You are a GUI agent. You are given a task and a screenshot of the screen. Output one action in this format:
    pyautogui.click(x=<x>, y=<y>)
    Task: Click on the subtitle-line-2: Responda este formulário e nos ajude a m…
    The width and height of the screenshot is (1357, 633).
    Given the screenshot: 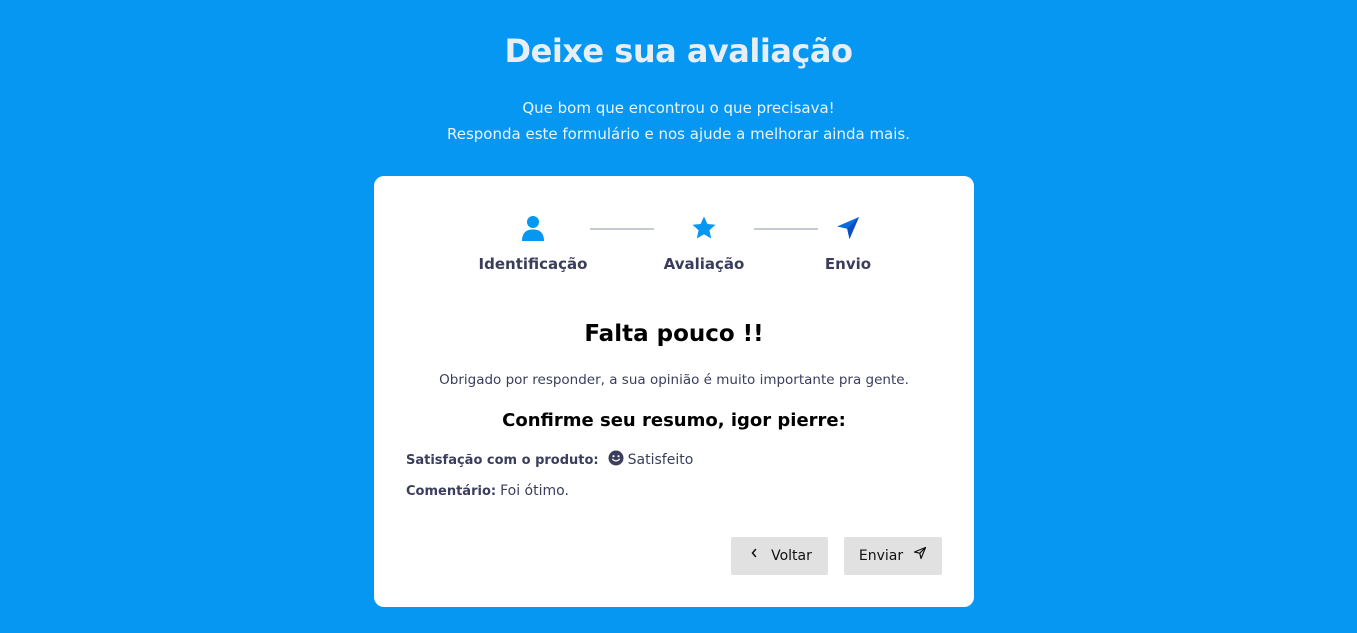 What is the action you would take?
    pyautogui.click(x=678, y=134)
    